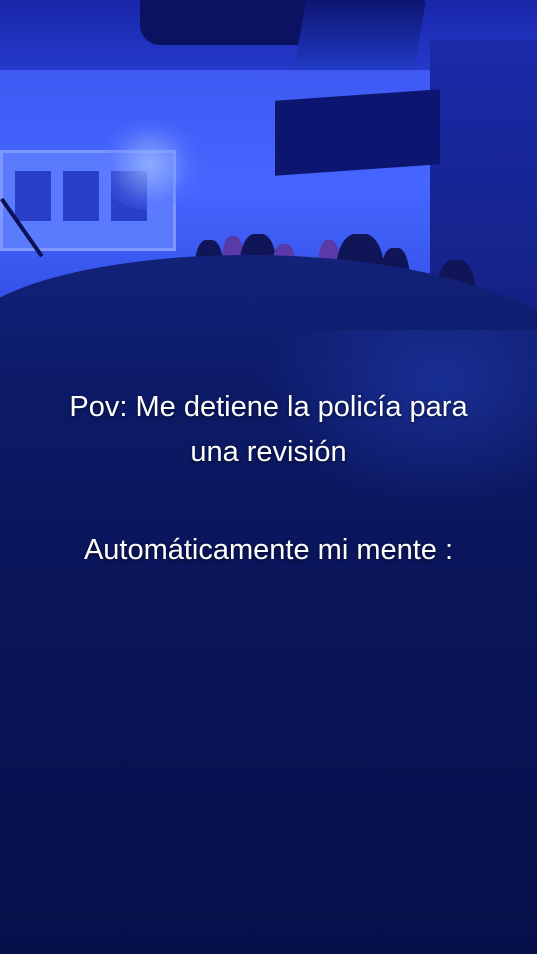  Describe the element at coordinates (150, 165) in the screenshot. I see `police-light-glow` at that location.